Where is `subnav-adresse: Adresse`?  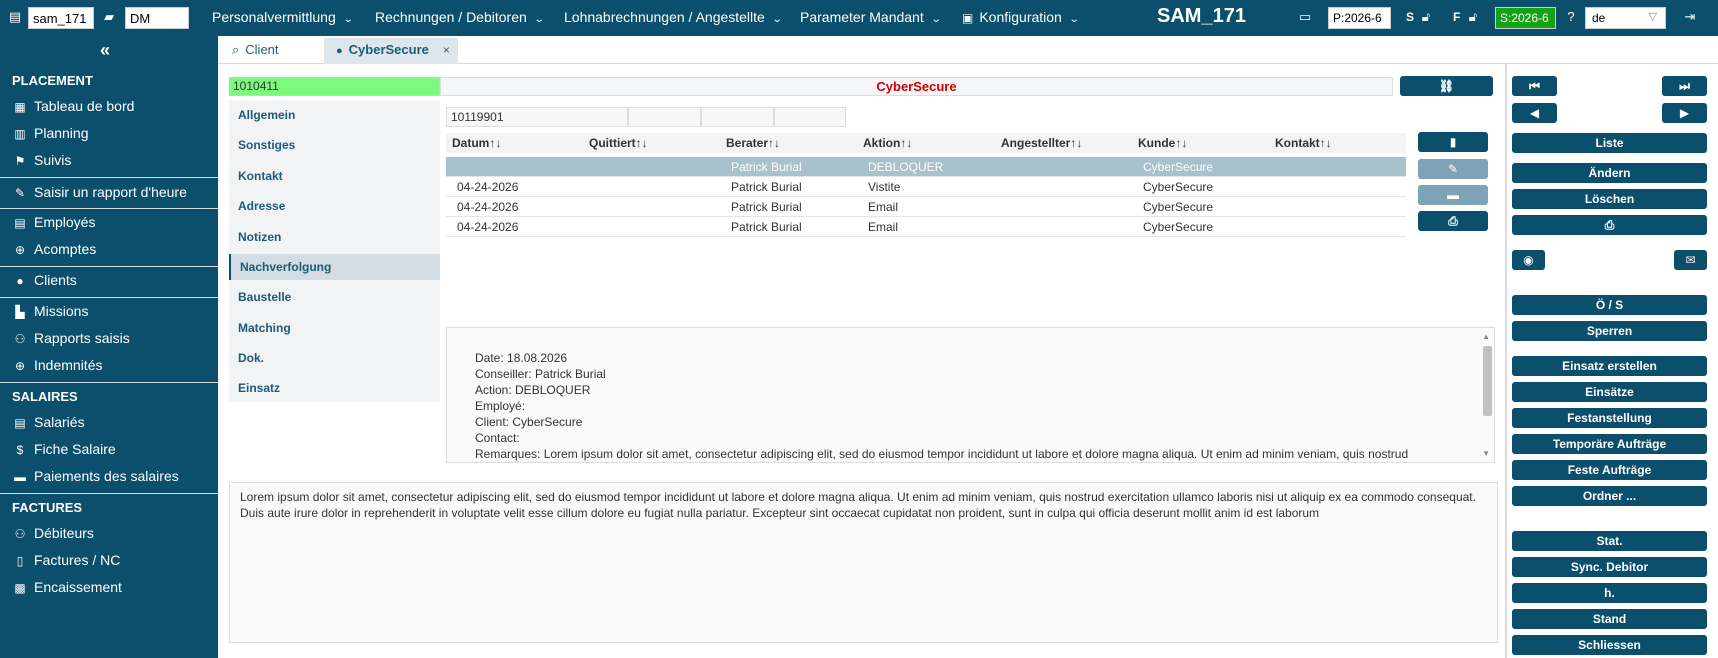
subnav-adresse: Adresse is located at coordinates (334, 206).